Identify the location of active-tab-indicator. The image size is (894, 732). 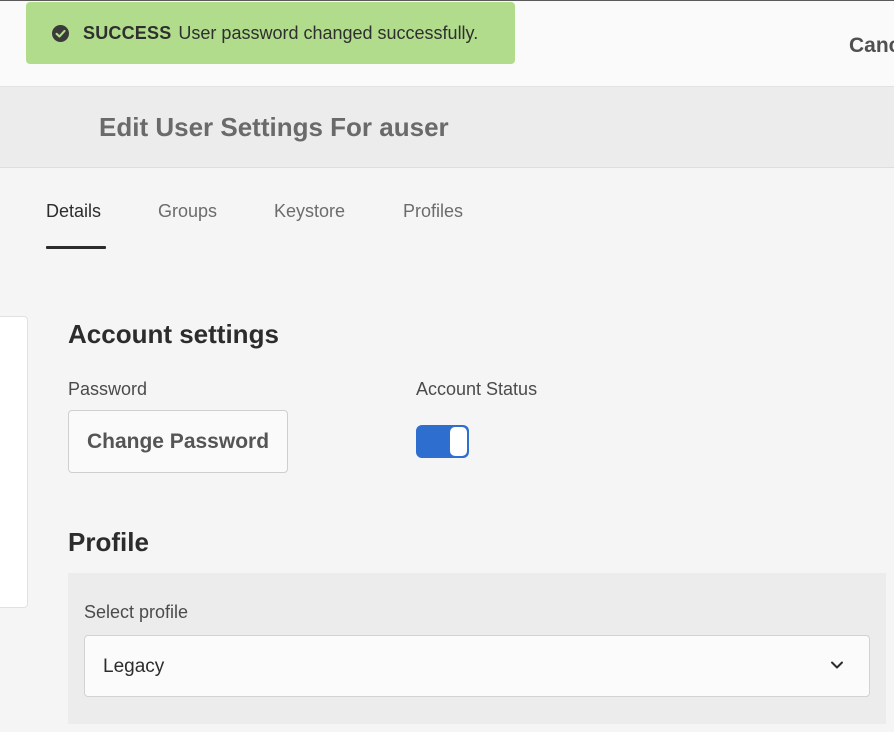
(76, 247).